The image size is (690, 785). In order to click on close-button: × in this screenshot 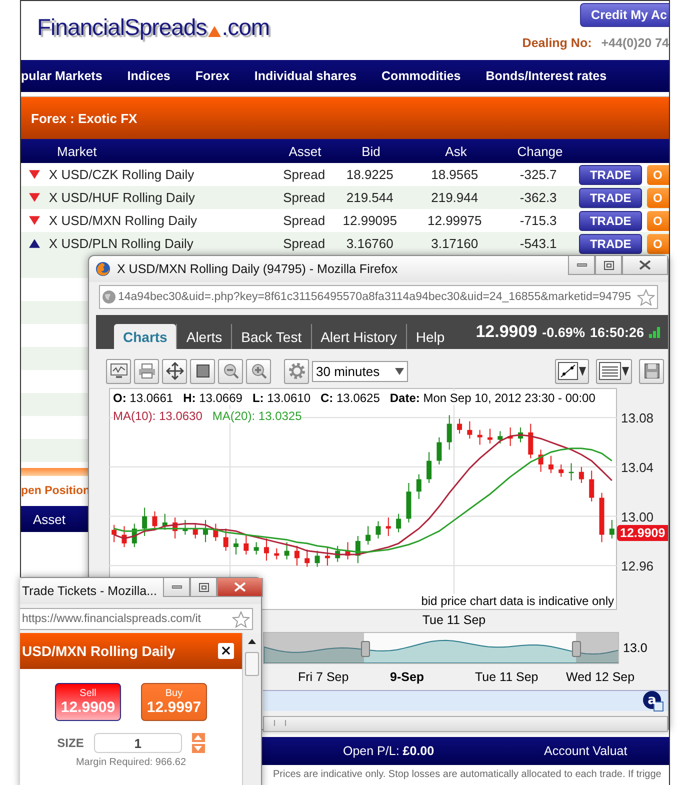, I will do `click(226, 651)`.